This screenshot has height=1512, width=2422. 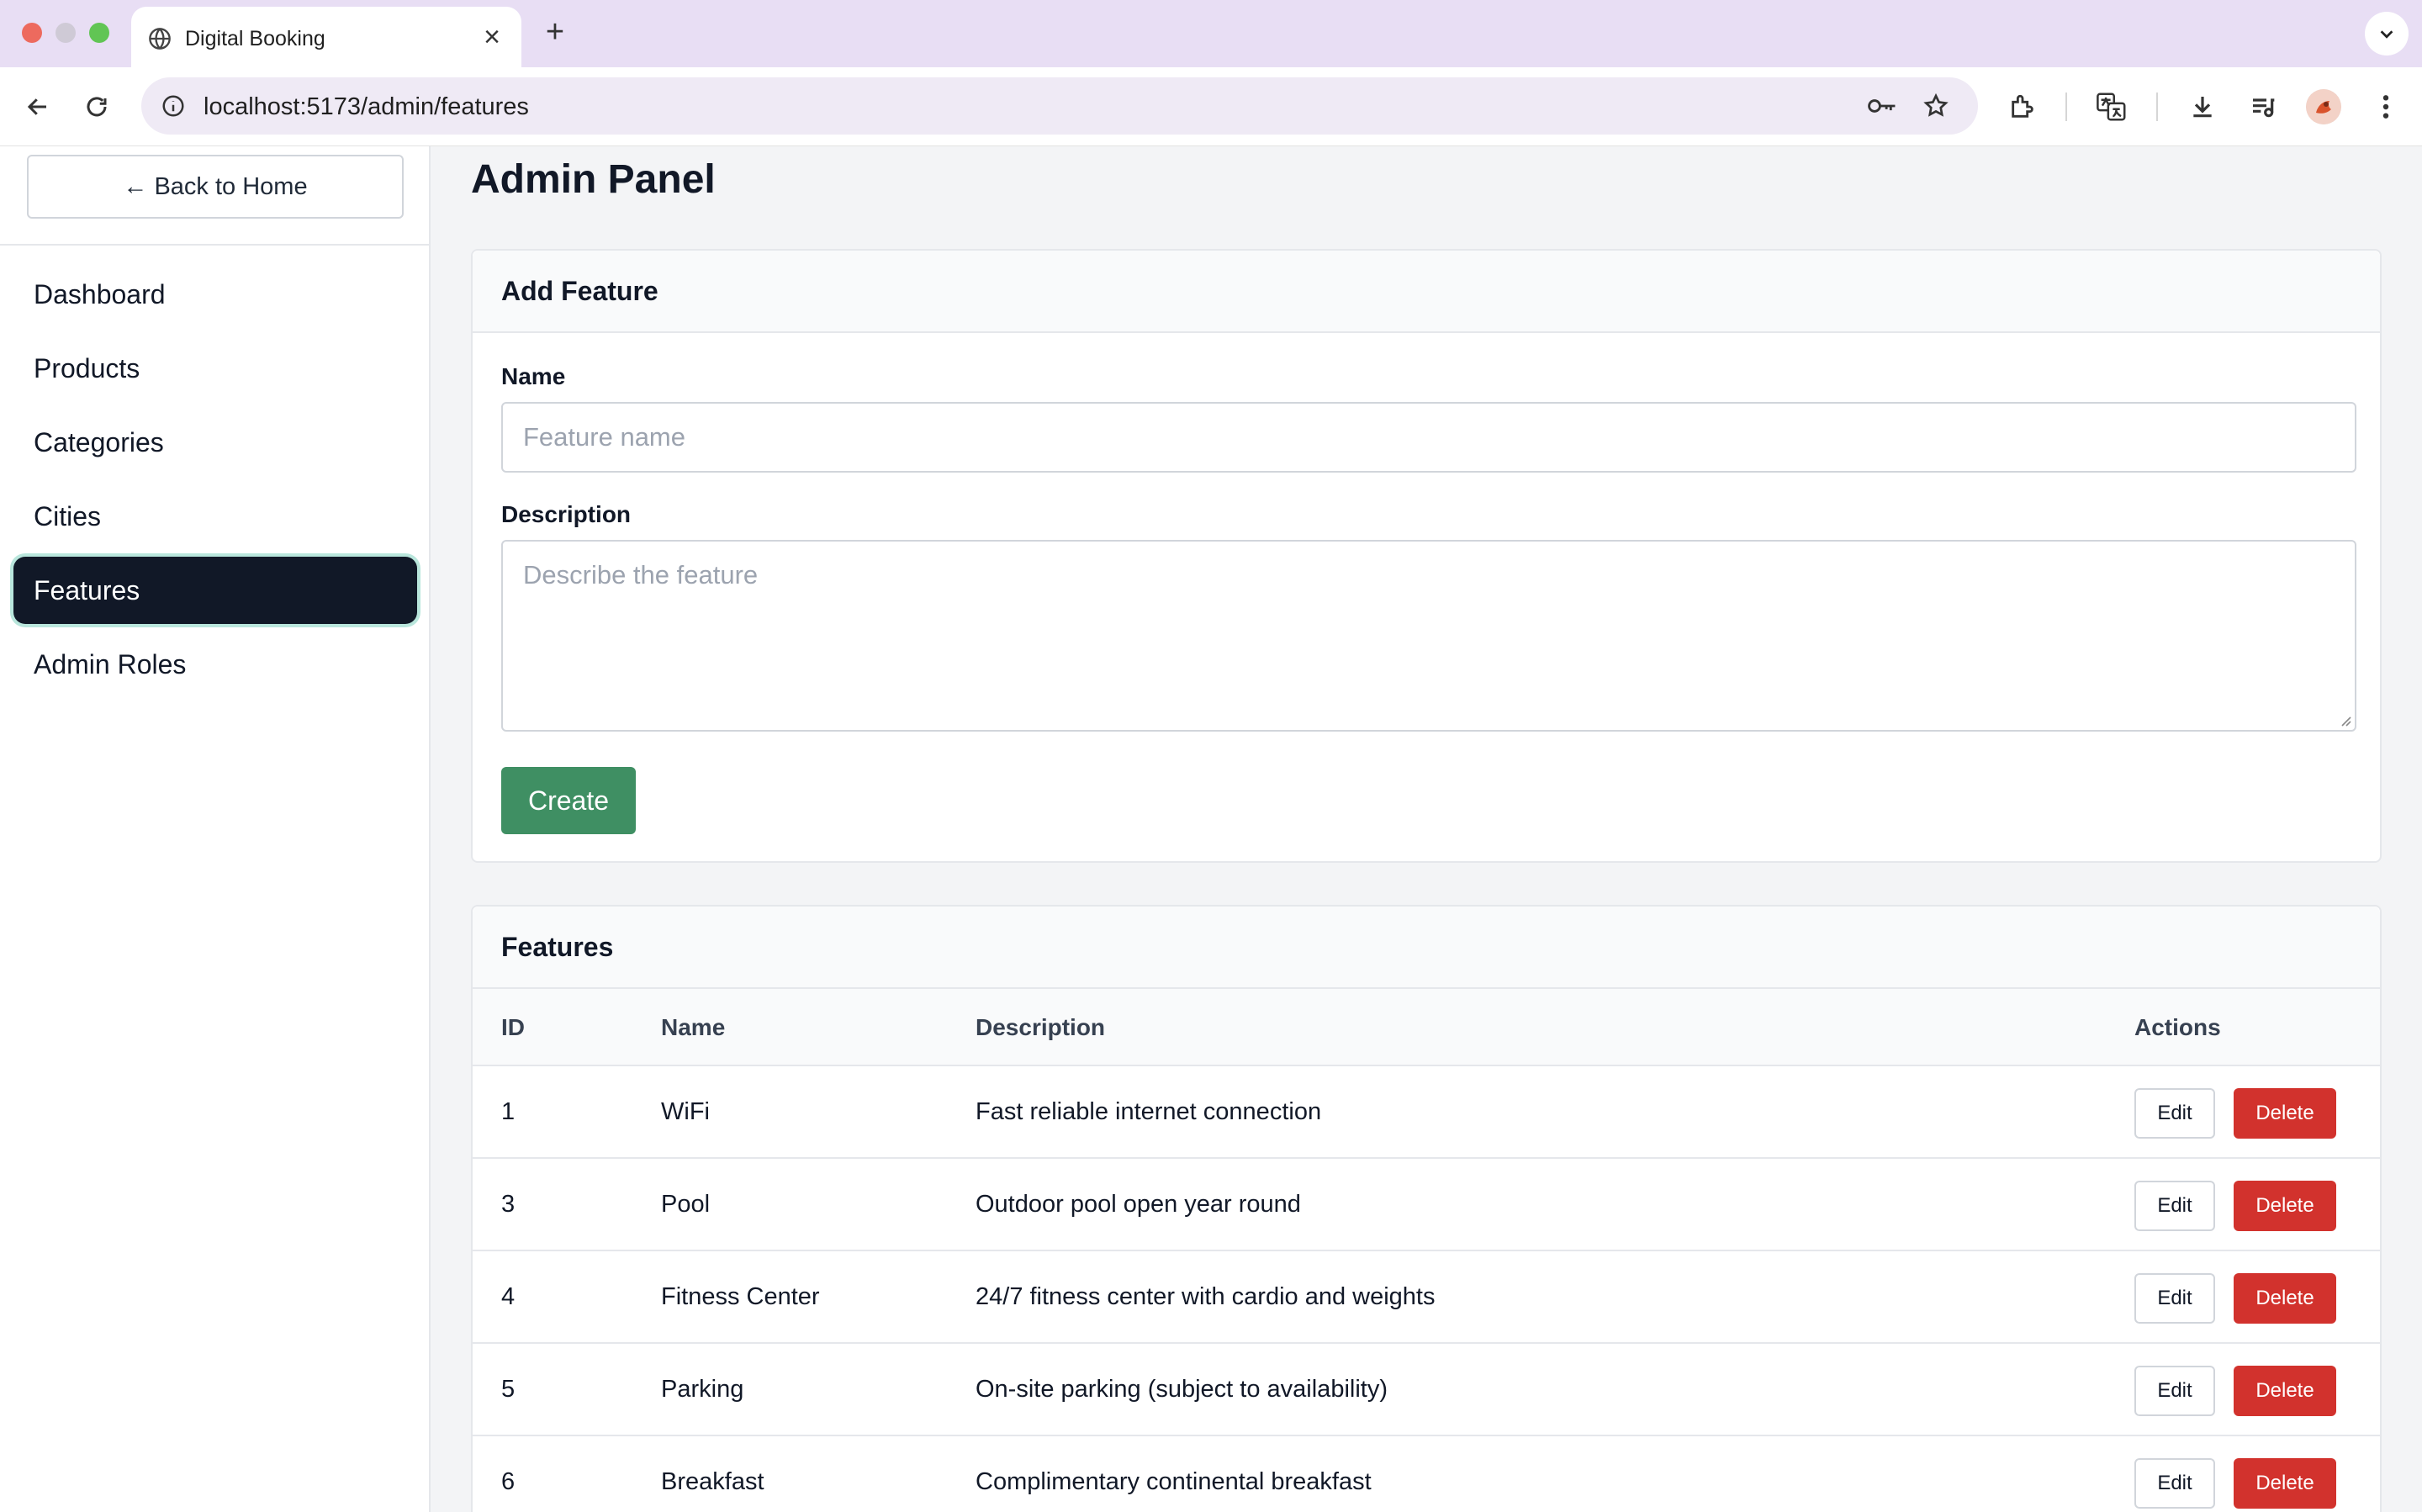 I want to click on name-label: Name, so click(x=533, y=376).